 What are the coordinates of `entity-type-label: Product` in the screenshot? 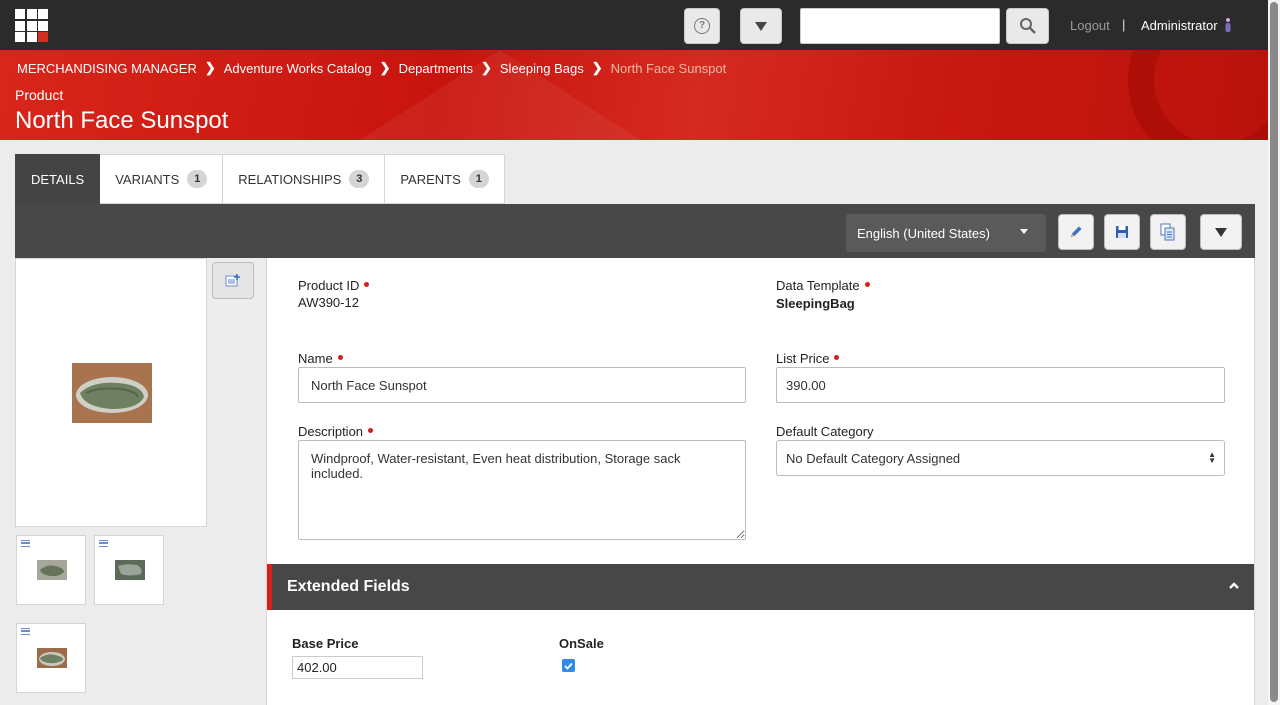 It's located at (39, 95).